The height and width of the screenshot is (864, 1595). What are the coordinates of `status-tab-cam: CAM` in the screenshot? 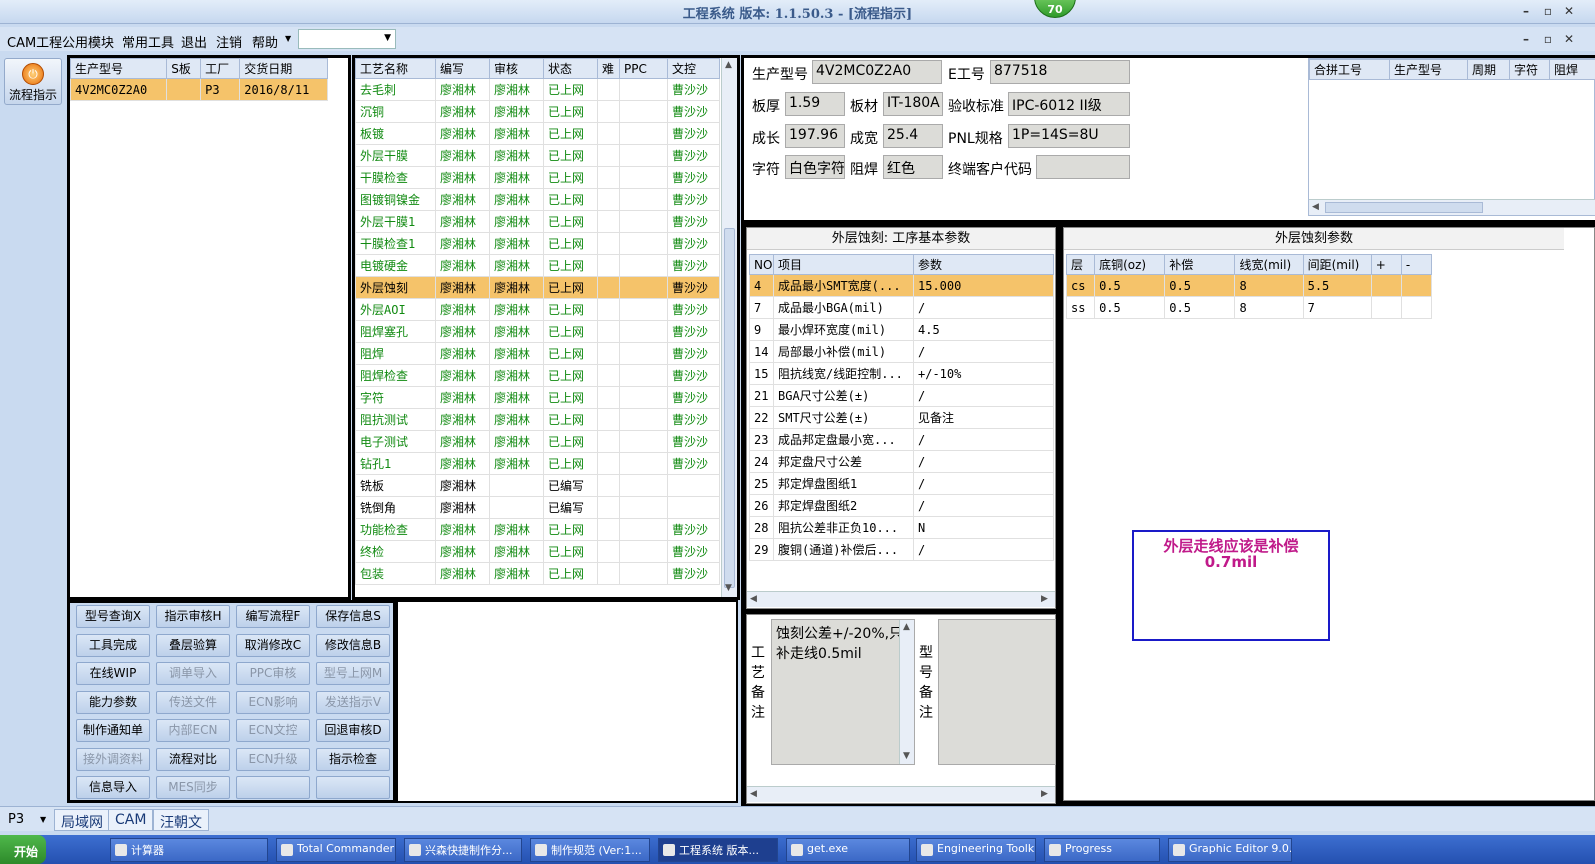 It's located at (131, 820).